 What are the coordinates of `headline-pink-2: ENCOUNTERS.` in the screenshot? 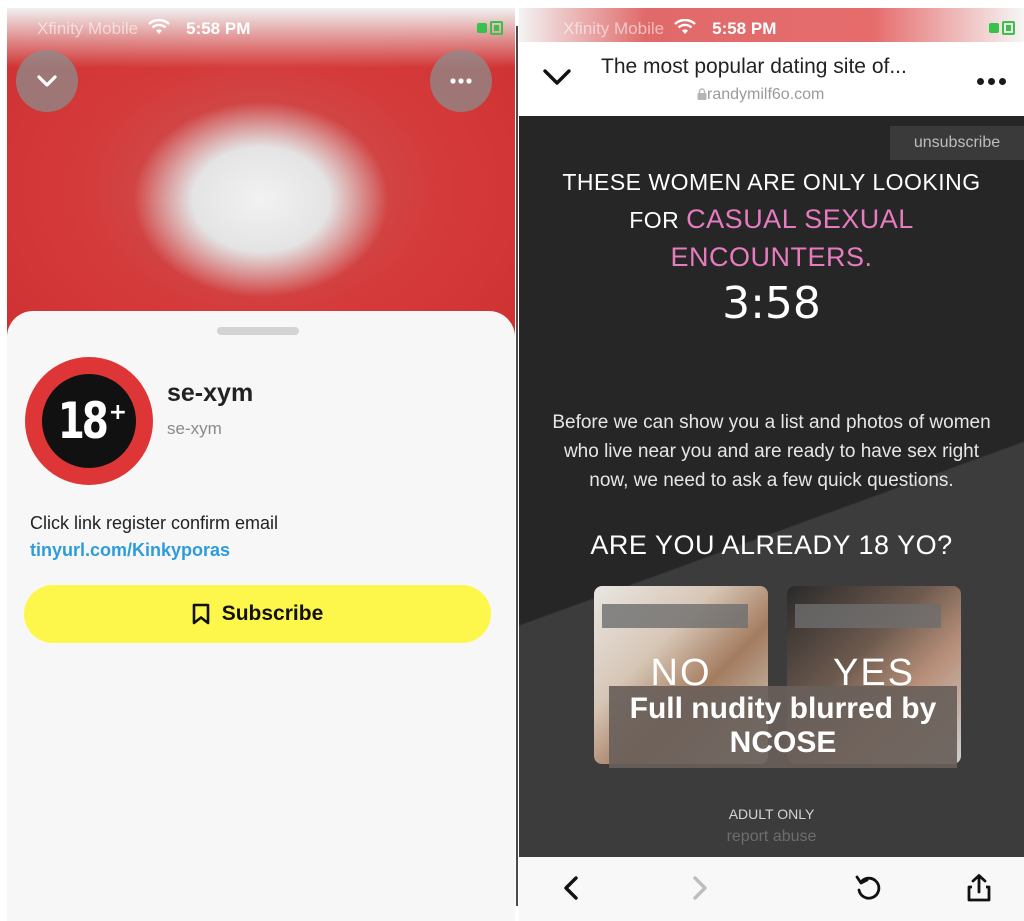 It's located at (771, 257).